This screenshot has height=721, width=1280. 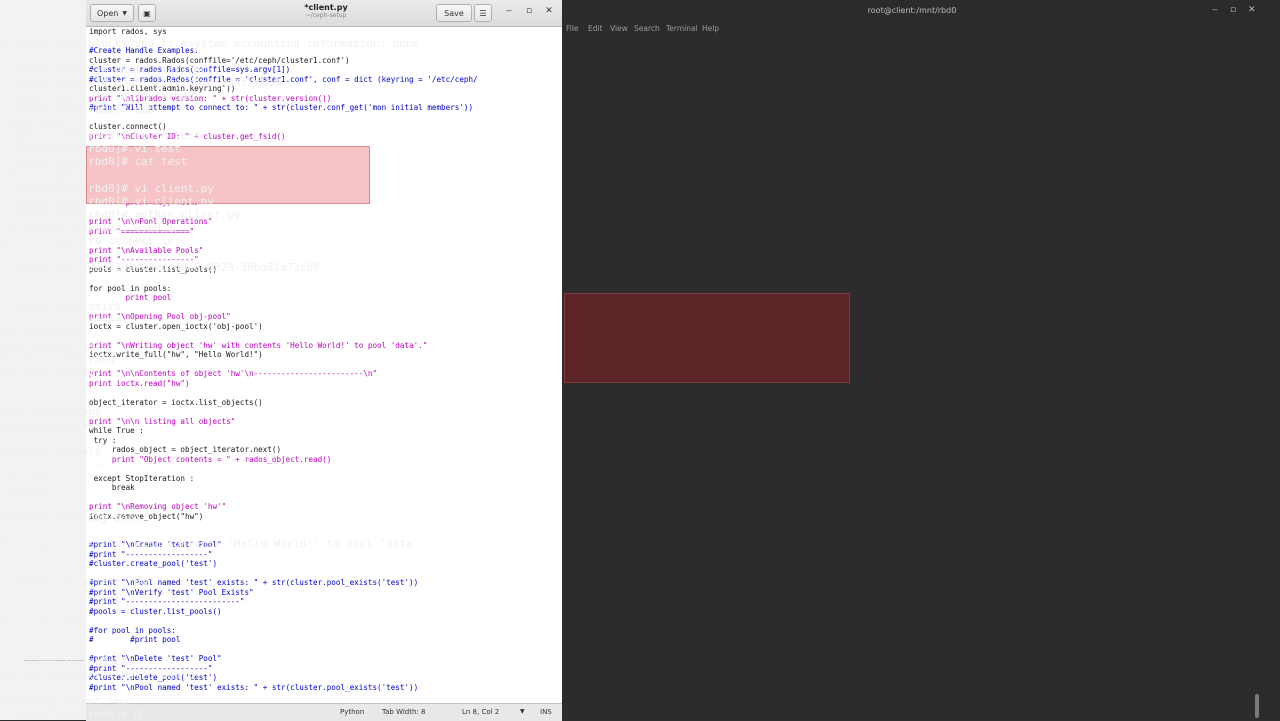 I want to click on terminal-line-text: listing all objects, so click(x=68, y=662).